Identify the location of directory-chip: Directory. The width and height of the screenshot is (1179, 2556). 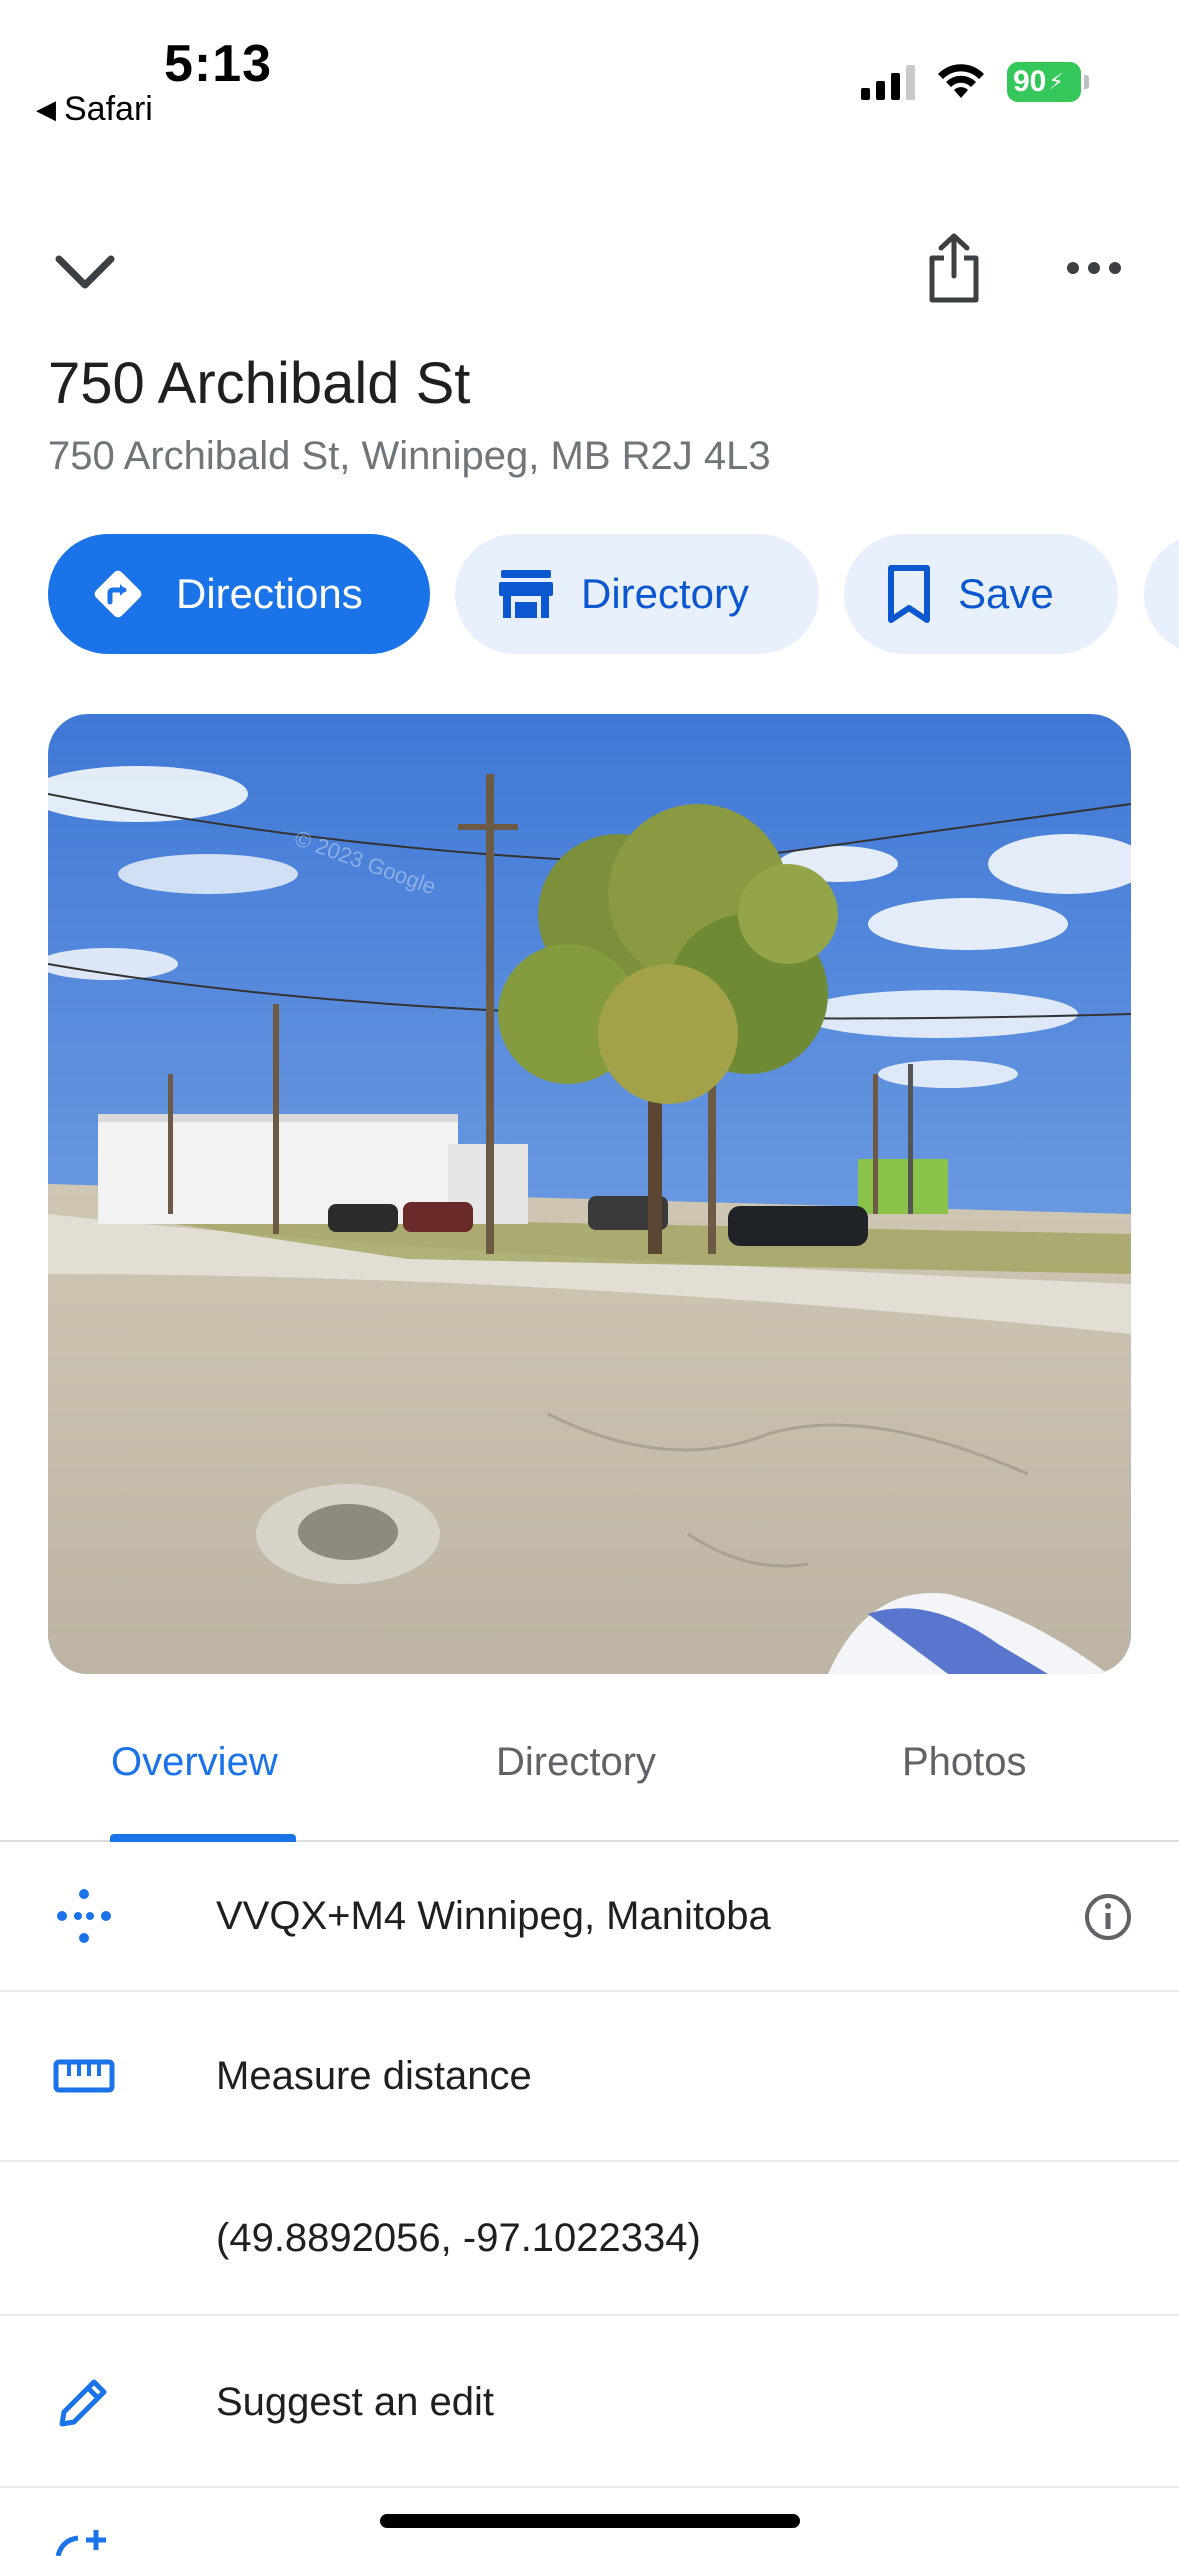
(637, 594).